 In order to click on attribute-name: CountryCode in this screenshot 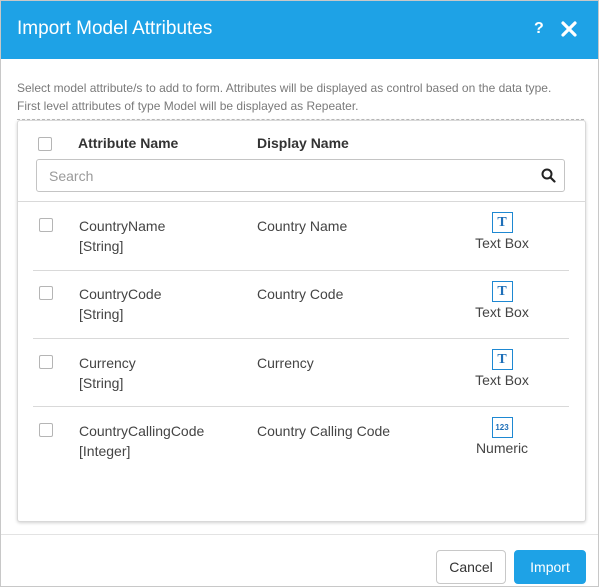, I will do `click(120, 294)`.